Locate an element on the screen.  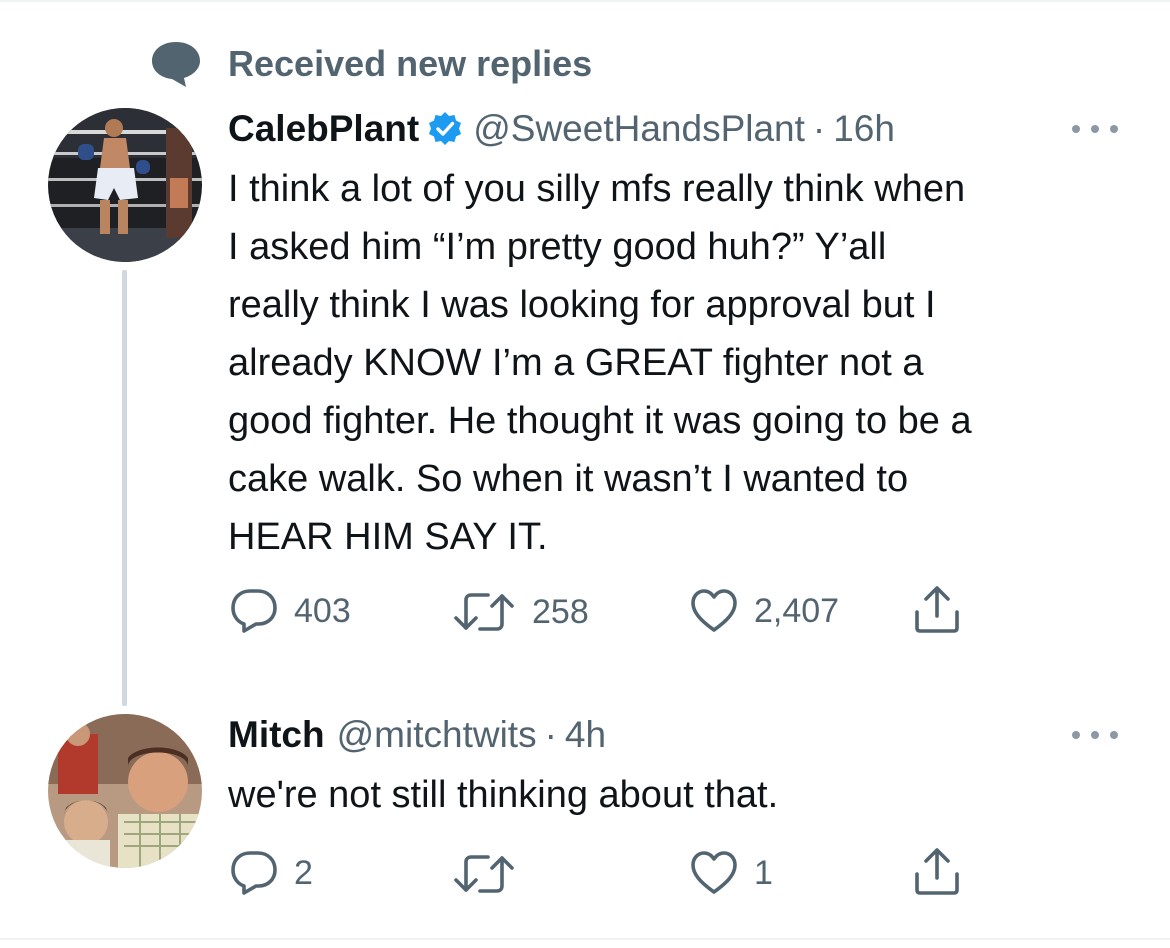
timestamp: 4h is located at coordinates (585, 735).